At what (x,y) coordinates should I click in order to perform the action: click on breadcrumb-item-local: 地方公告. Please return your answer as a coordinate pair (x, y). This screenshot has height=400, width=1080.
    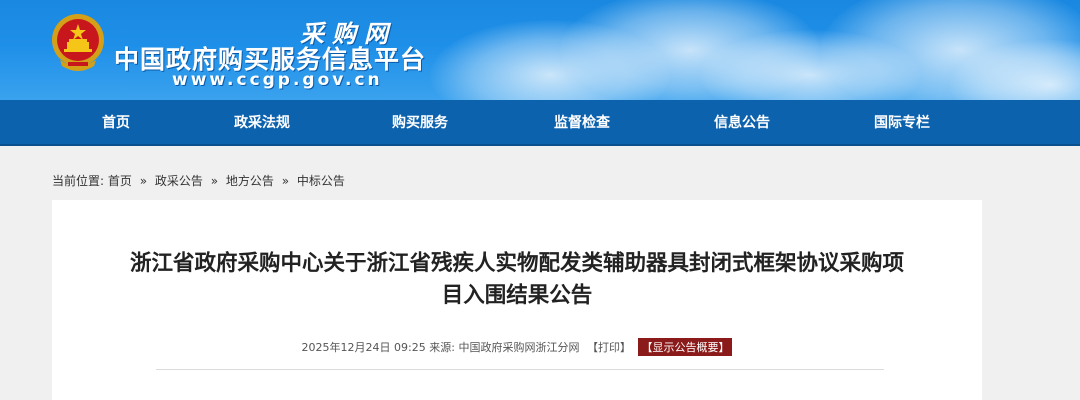
    Looking at the image, I should click on (250, 181).